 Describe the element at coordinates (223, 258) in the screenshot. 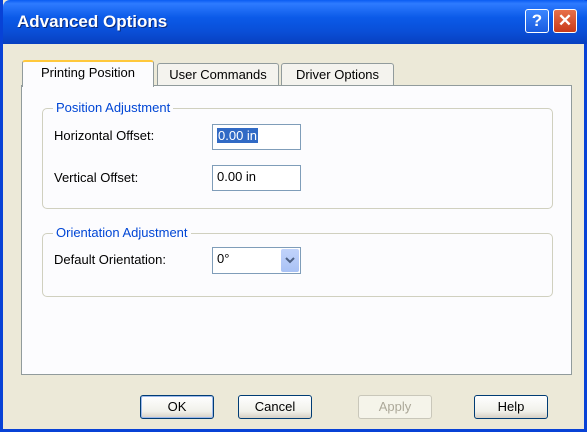

I see `default-orientation-value: 0°` at that location.